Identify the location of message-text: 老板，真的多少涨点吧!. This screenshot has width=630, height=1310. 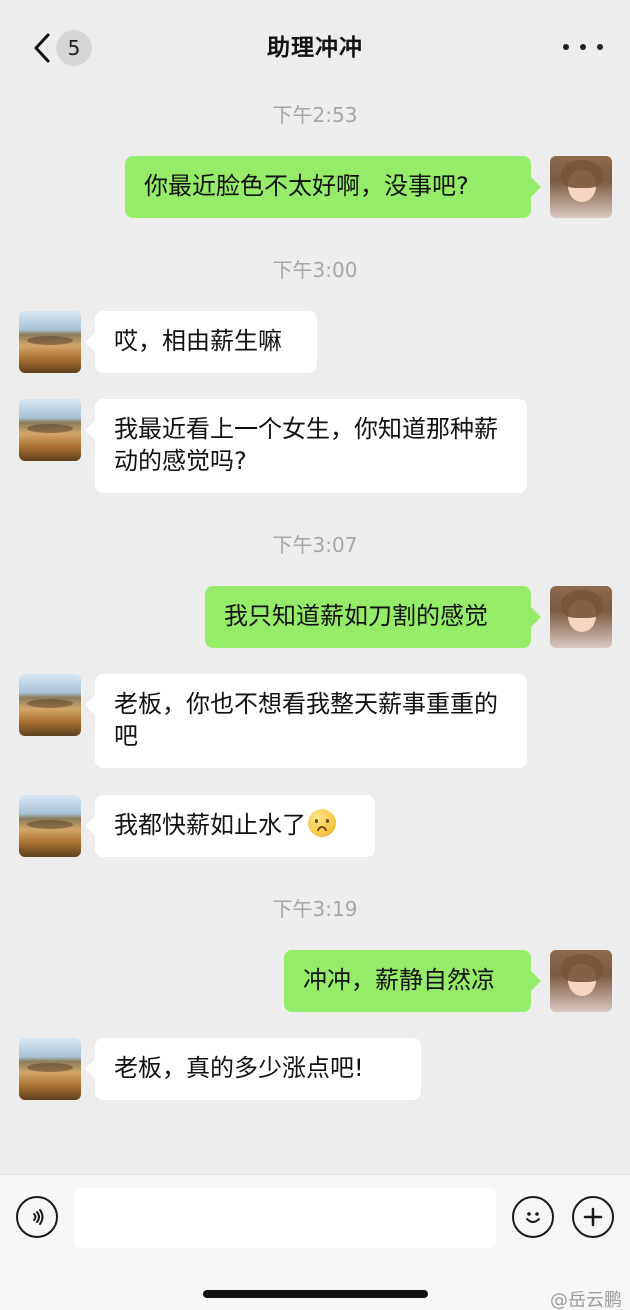
(239, 1068).